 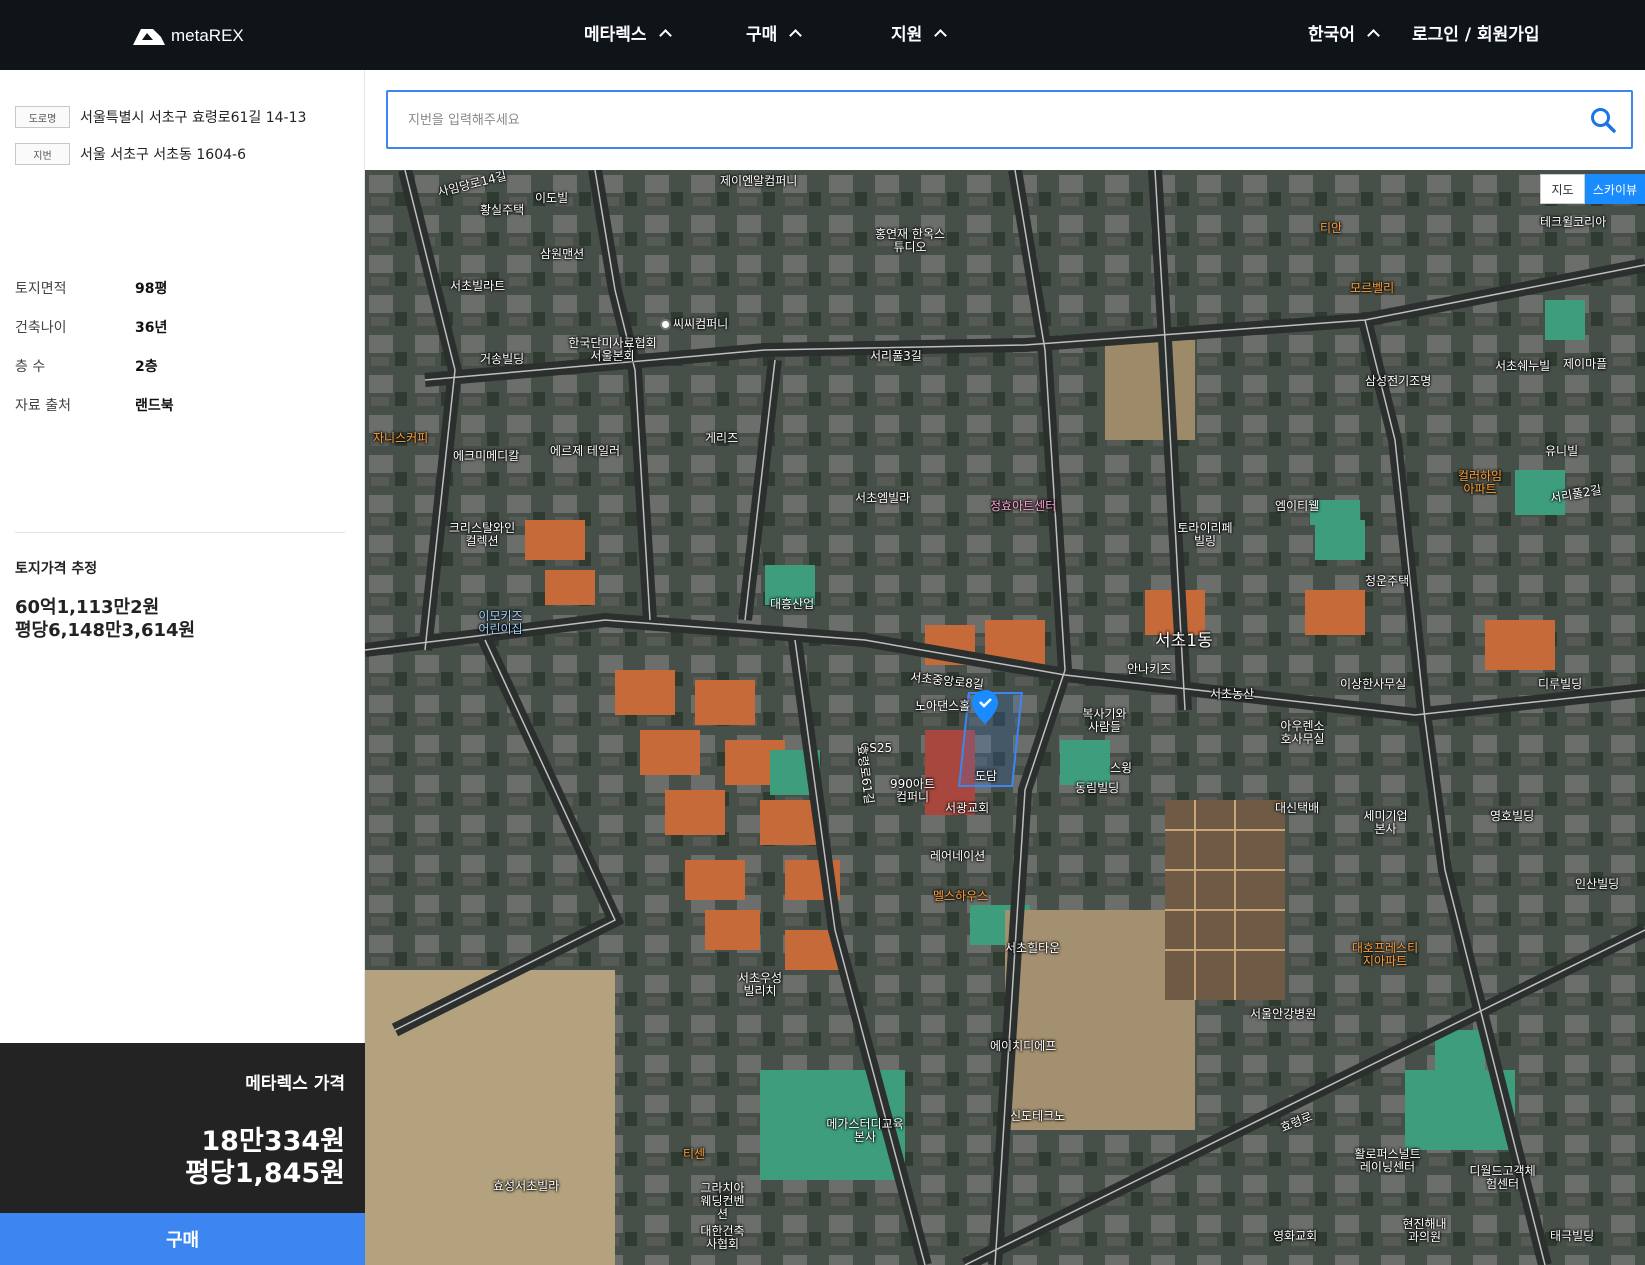 I want to click on map-label: 크리스탈와인컬렉션, so click(x=482, y=534).